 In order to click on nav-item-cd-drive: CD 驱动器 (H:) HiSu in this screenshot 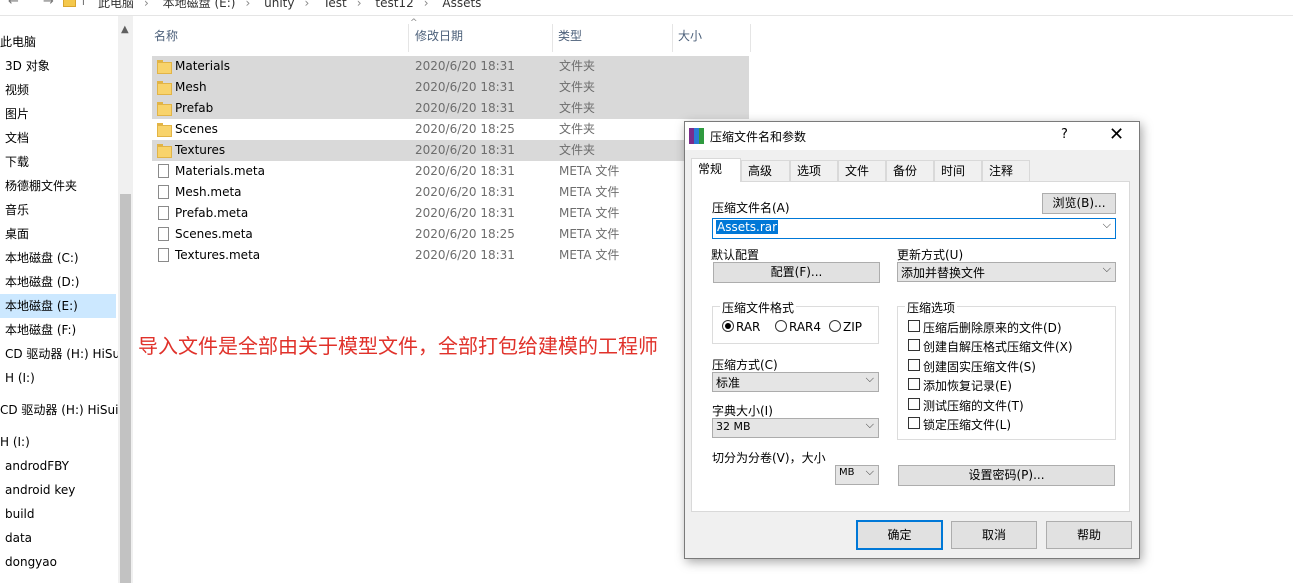, I will do `click(62, 354)`.